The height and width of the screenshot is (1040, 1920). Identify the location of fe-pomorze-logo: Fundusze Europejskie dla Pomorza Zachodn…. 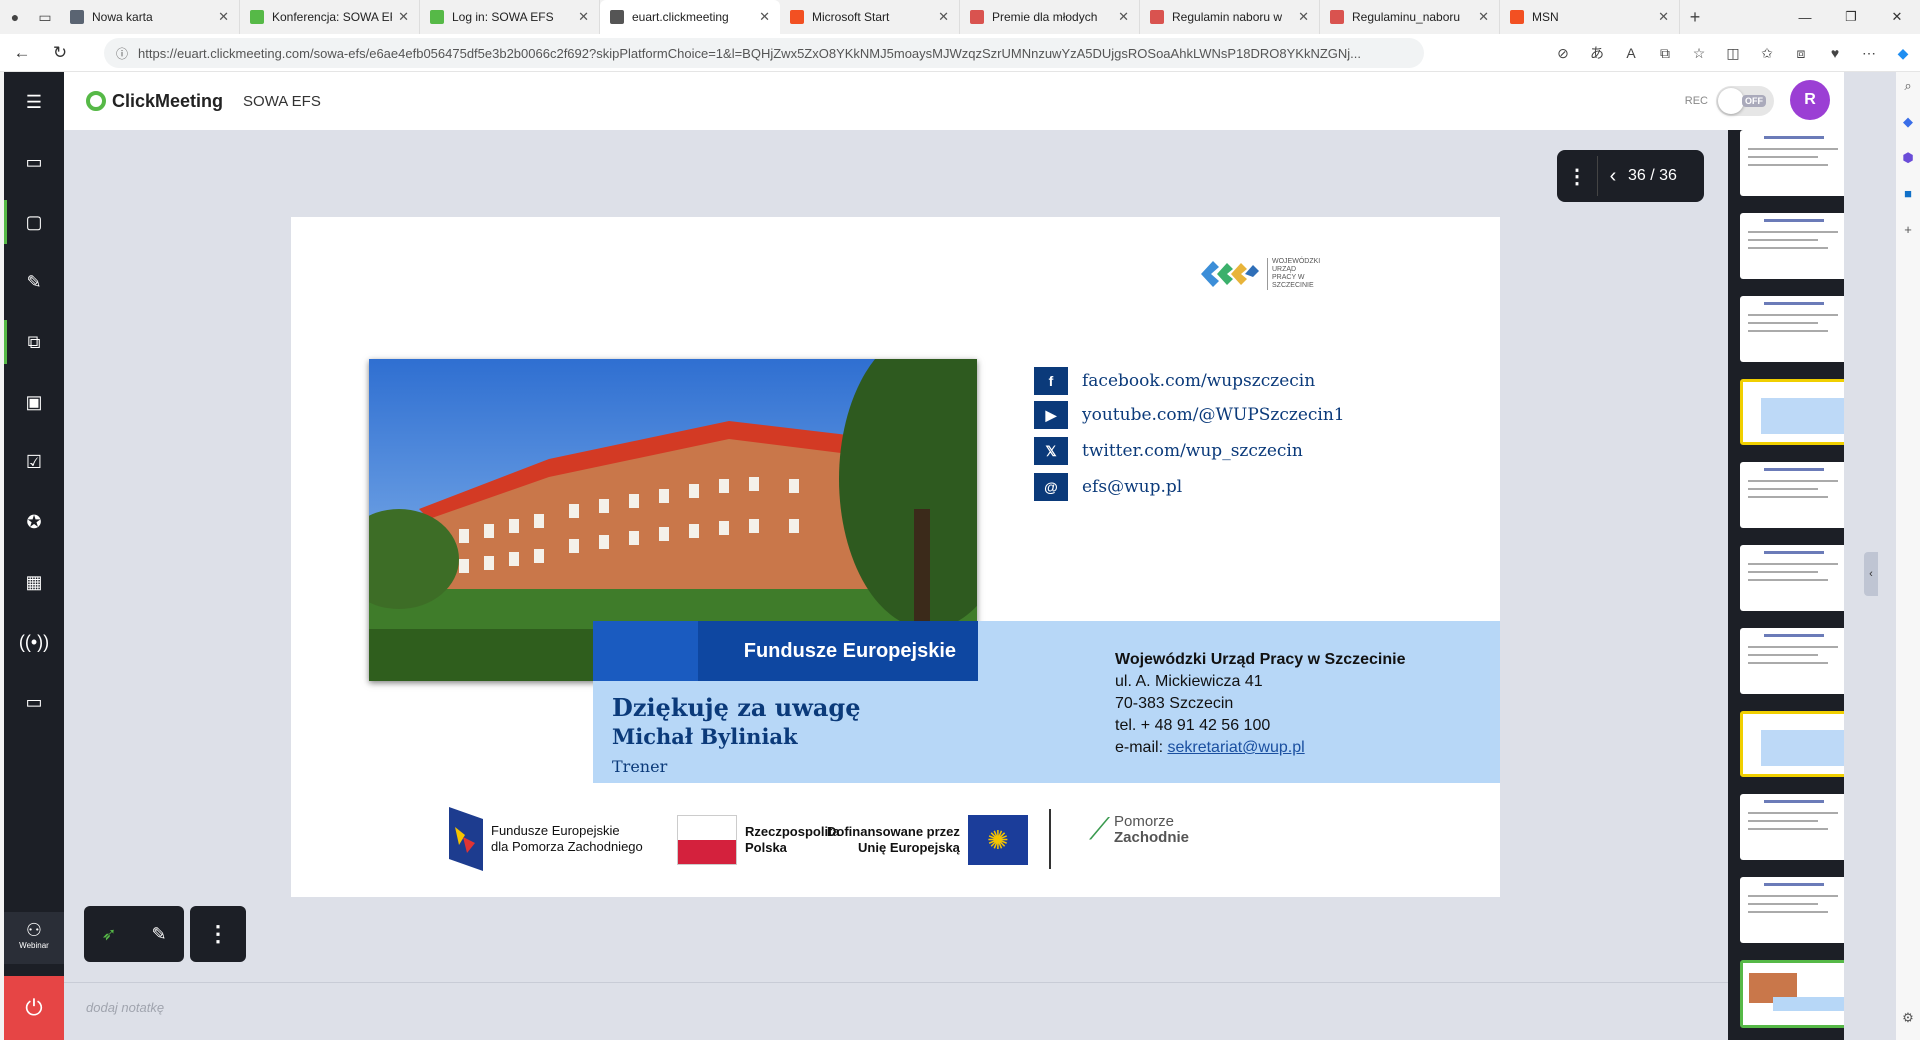
(546, 839).